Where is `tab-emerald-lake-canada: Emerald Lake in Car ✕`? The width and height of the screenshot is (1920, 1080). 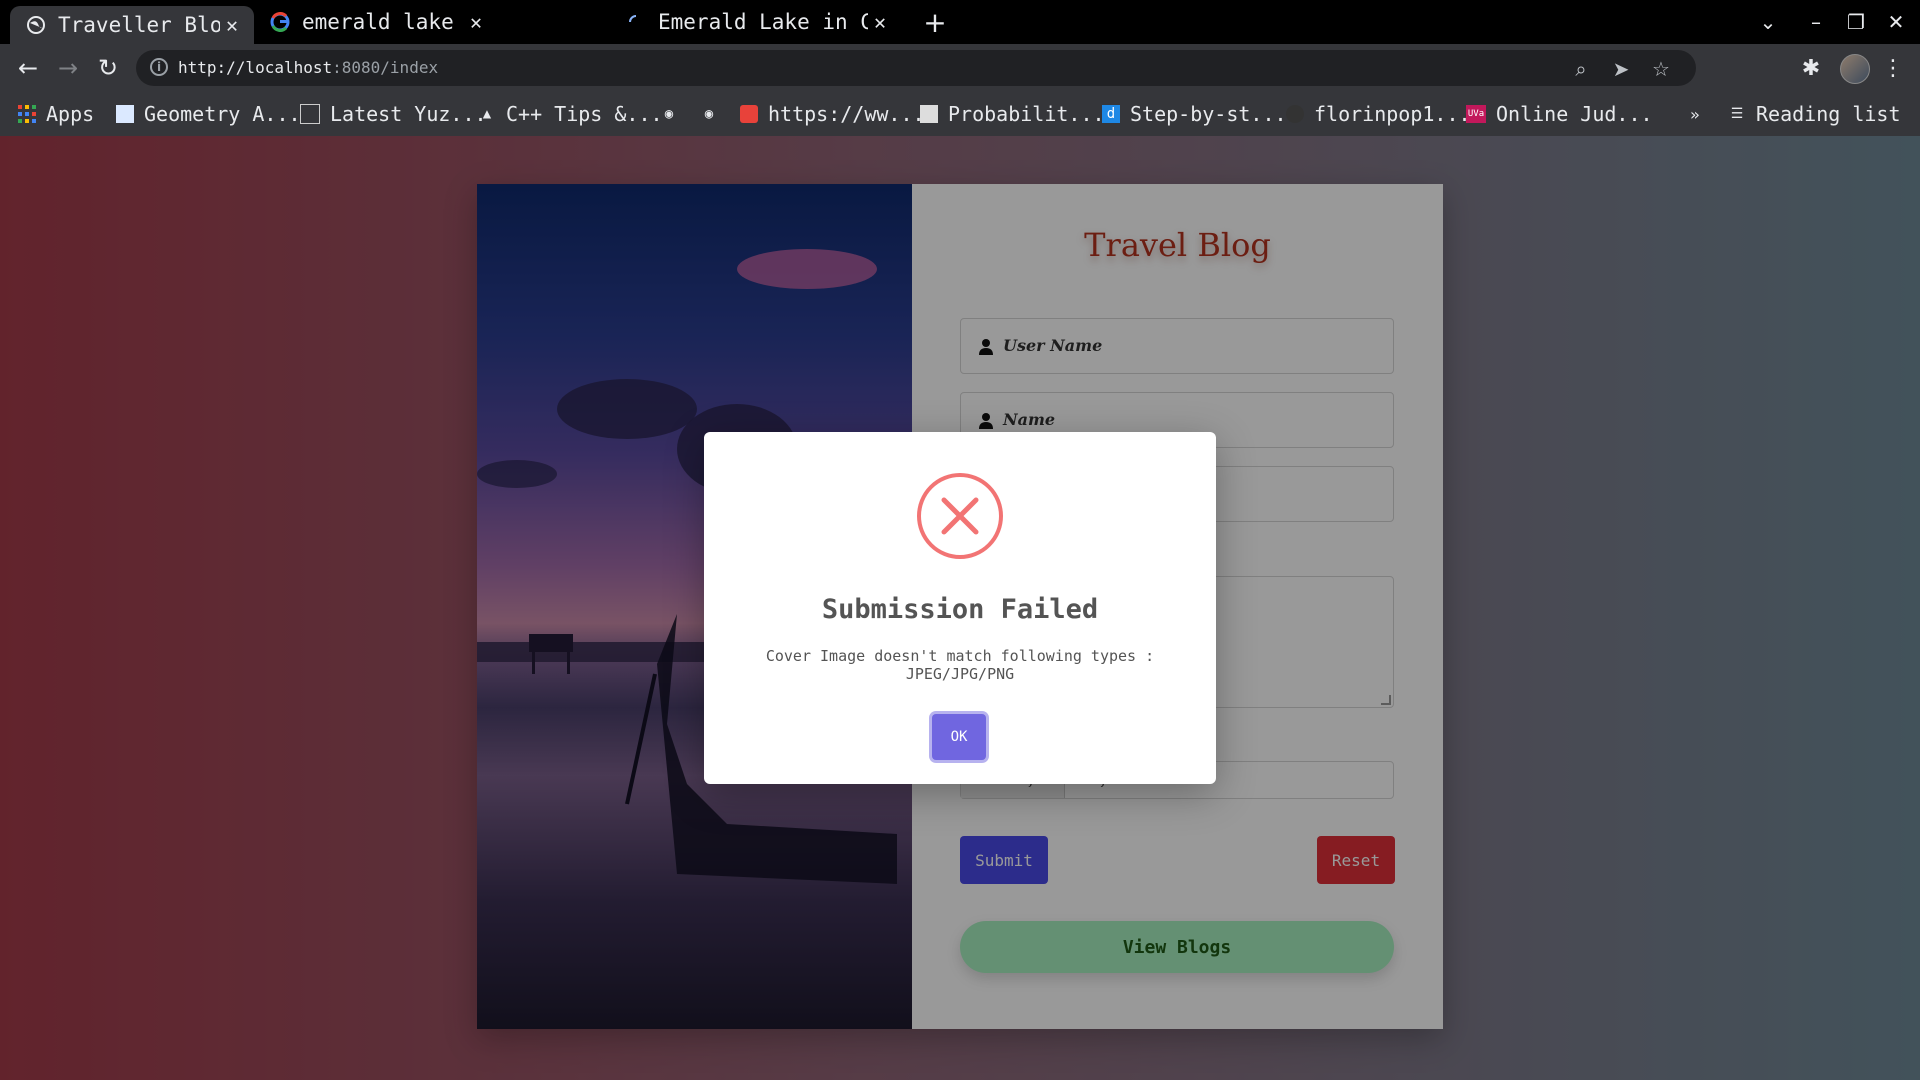 tab-emerald-lake-canada: Emerald Lake in Car ✕ is located at coordinates (756, 22).